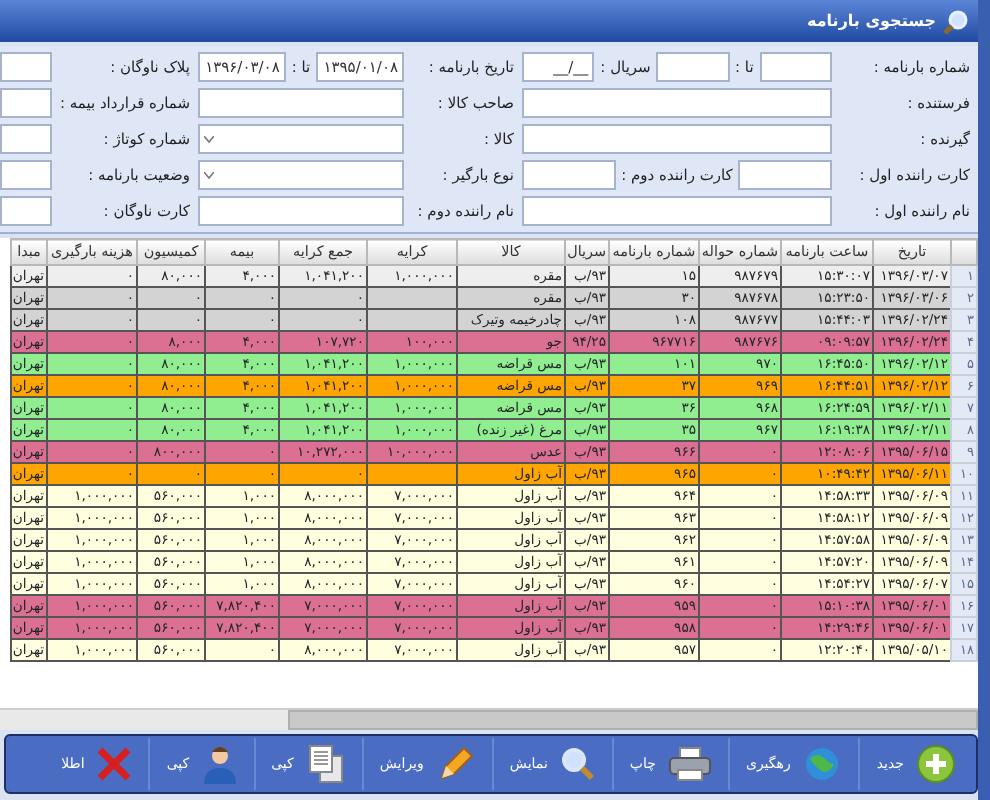  What do you see at coordinates (871, 21) in the screenshot?
I see `window-title: جستجوی بارنامه` at bounding box center [871, 21].